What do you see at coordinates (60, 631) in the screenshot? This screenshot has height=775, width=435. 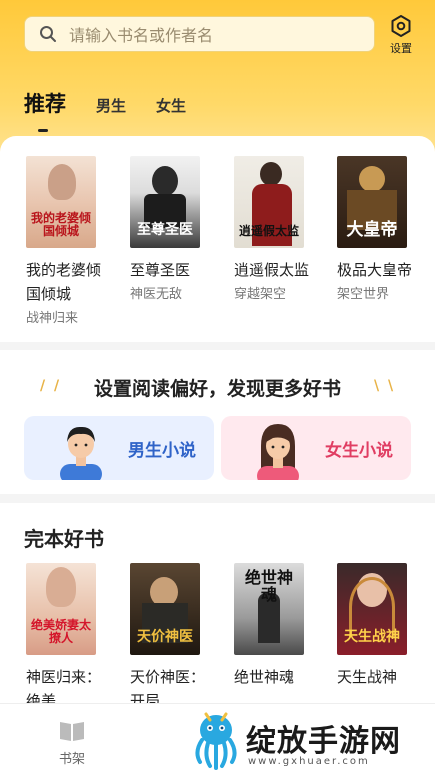 I see `cover-title: 绝美娇妻太撩人` at bounding box center [60, 631].